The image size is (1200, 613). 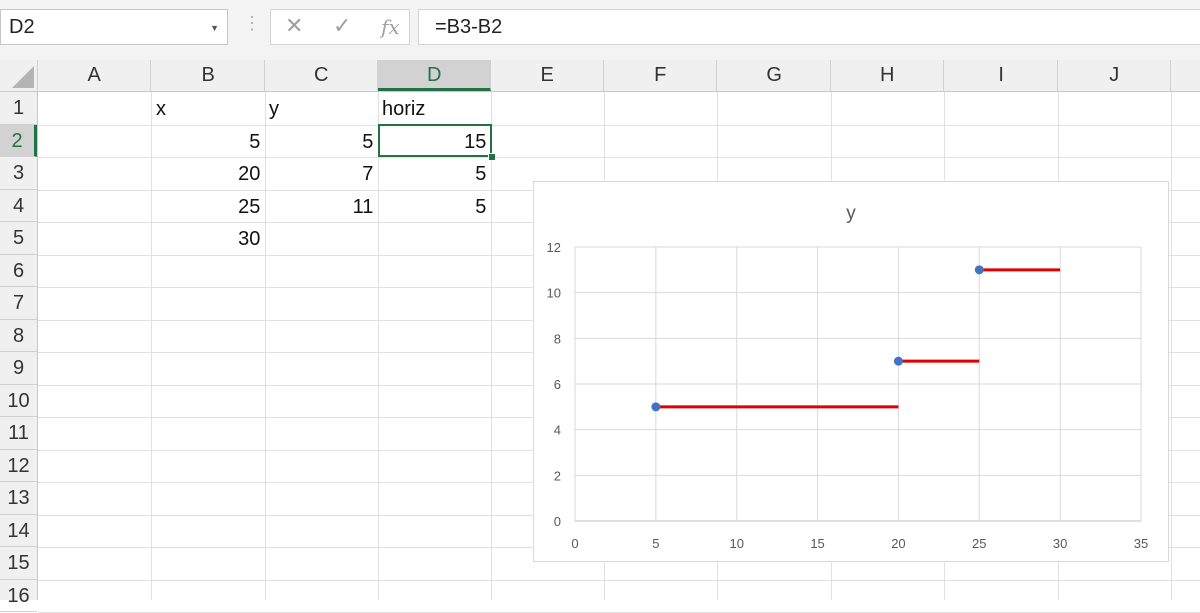 I want to click on name-box: D2 ▼, so click(x=114, y=27).